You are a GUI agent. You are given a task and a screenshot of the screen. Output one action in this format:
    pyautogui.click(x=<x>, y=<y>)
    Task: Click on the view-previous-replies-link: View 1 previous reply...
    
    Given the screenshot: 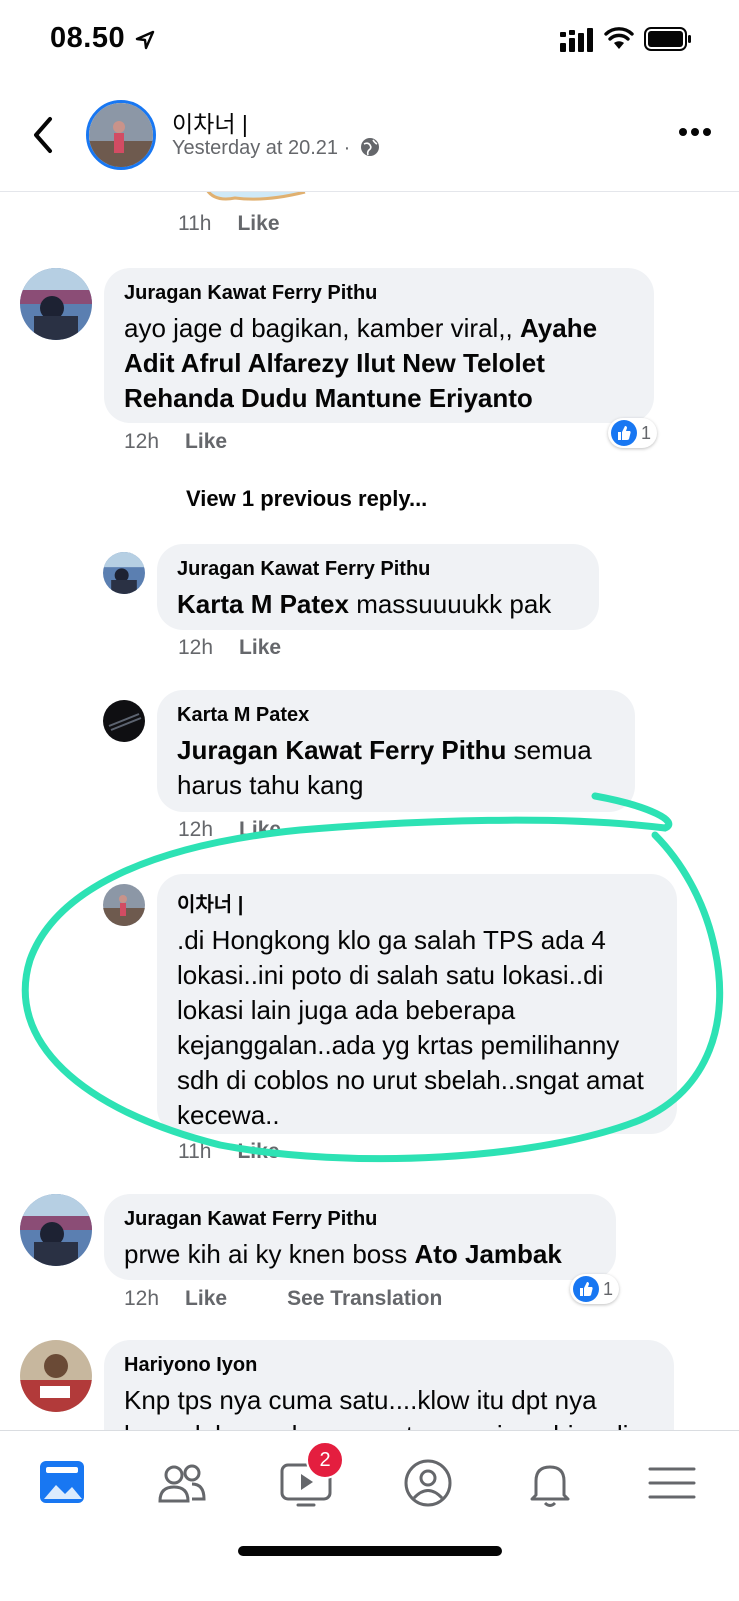 What is the action you would take?
    pyautogui.click(x=306, y=499)
    